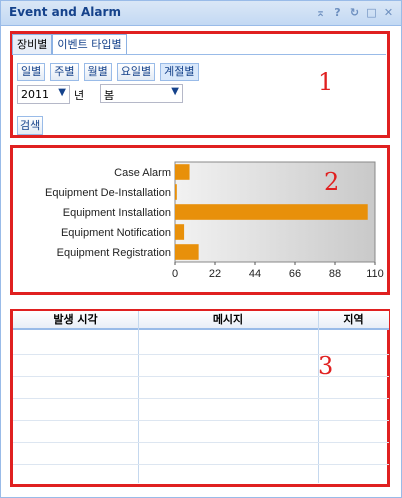  What do you see at coordinates (326, 366) in the screenshot?
I see `section-3-number: 3` at bounding box center [326, 366].